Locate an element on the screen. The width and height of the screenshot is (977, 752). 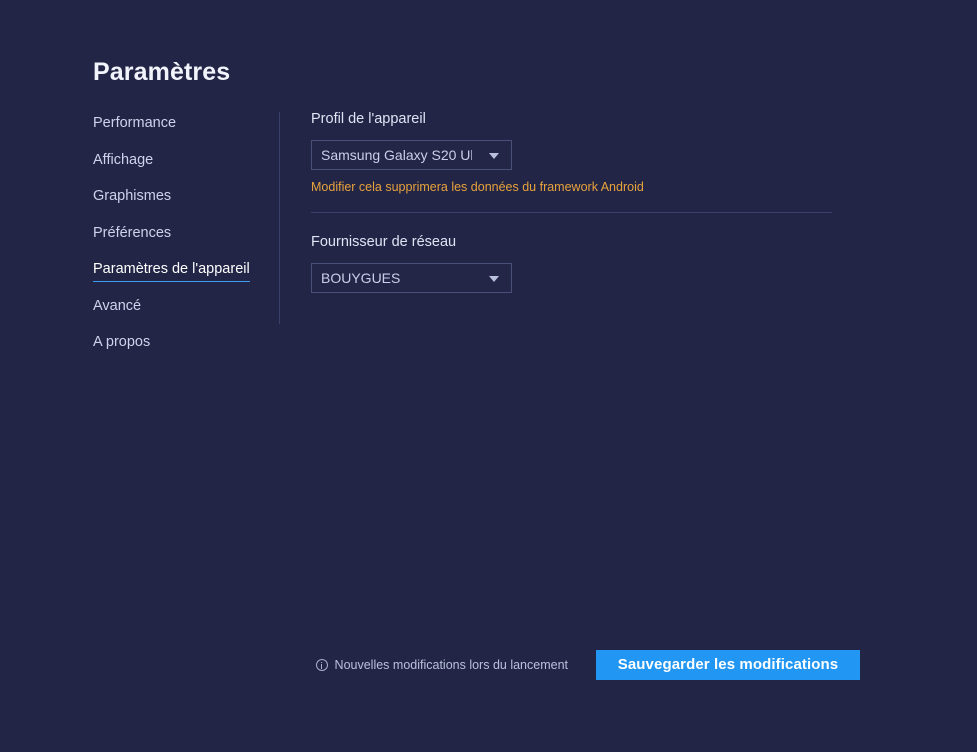
sidebar-item-performance: Performance is located at coordinates (134, 126).